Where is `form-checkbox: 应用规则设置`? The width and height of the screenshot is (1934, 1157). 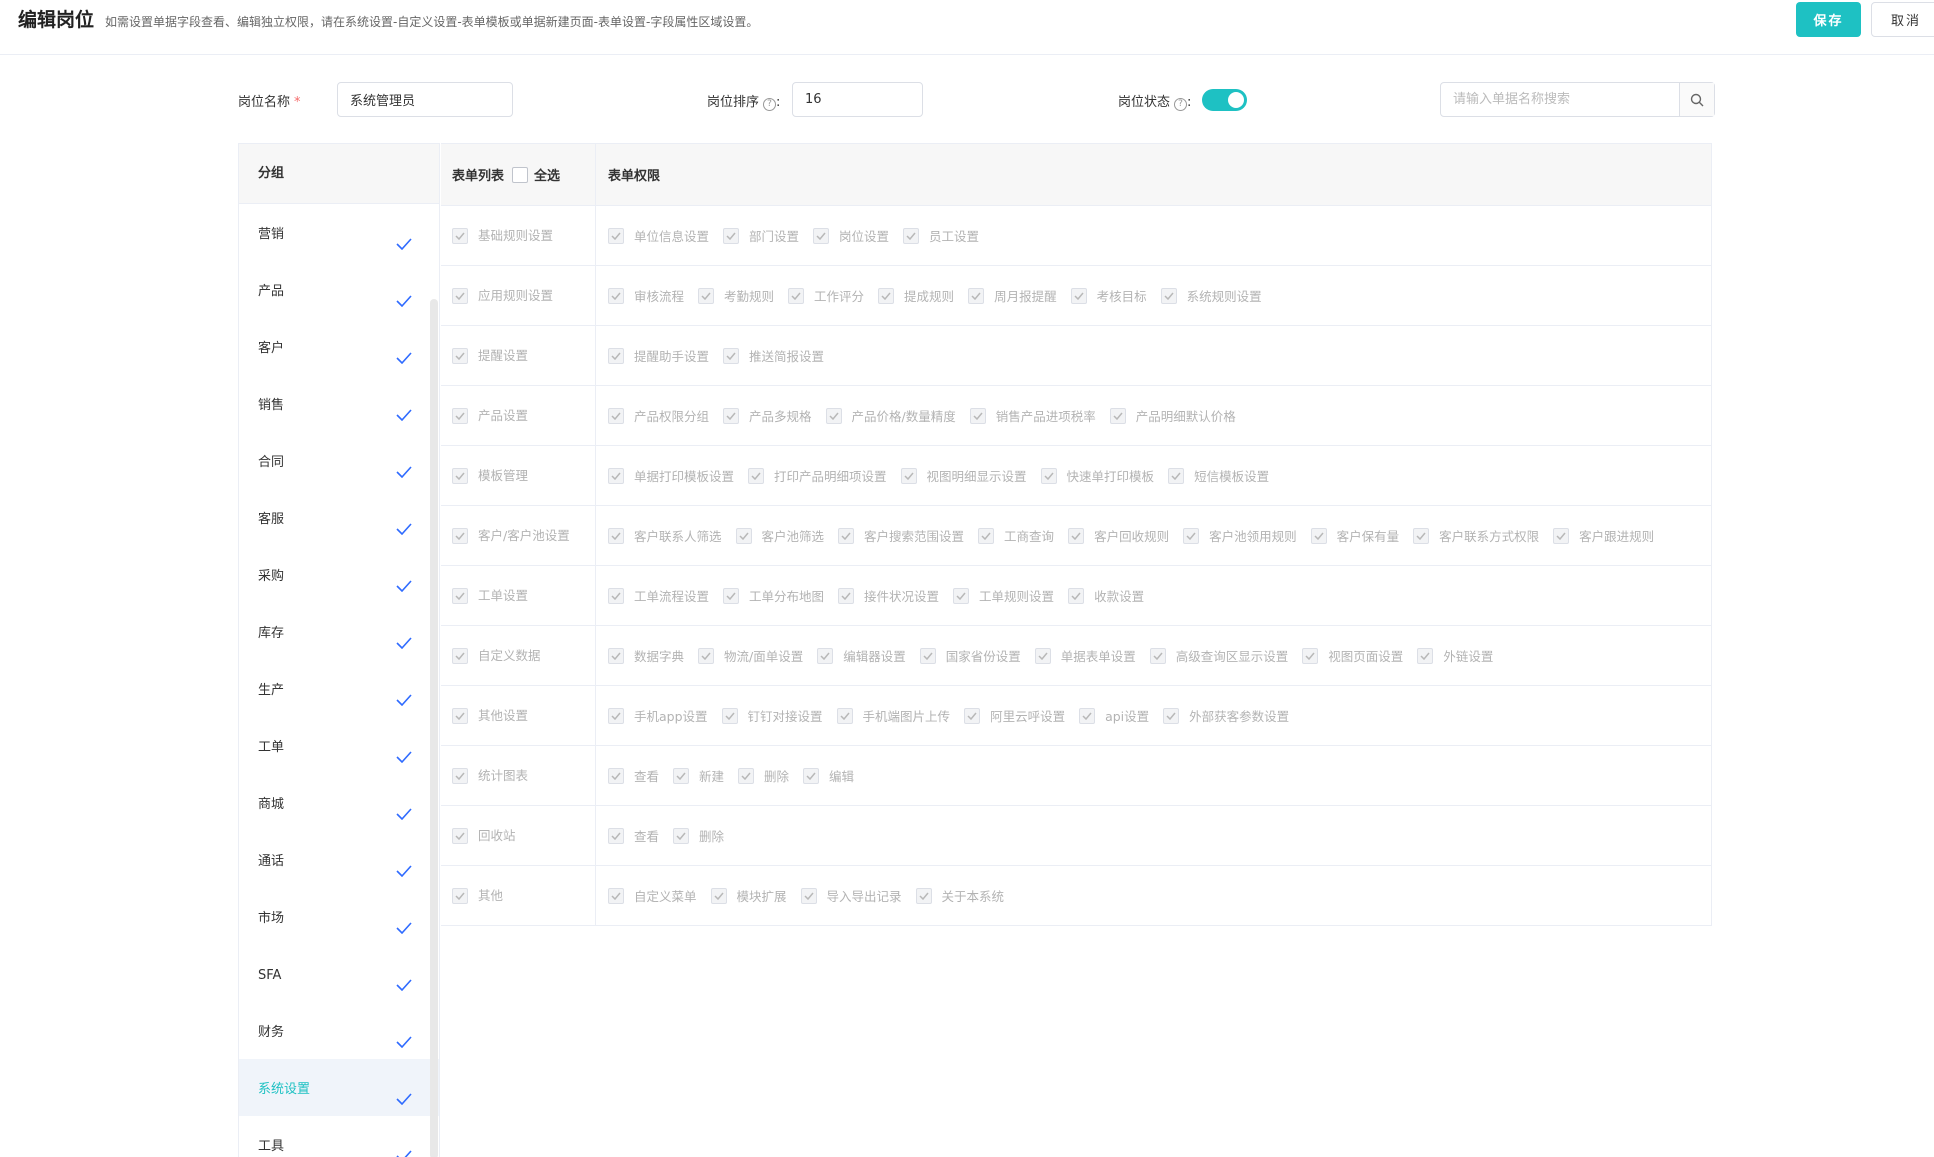 form-checkbox: 应用规则设置 is located at coordinates (512, 295).